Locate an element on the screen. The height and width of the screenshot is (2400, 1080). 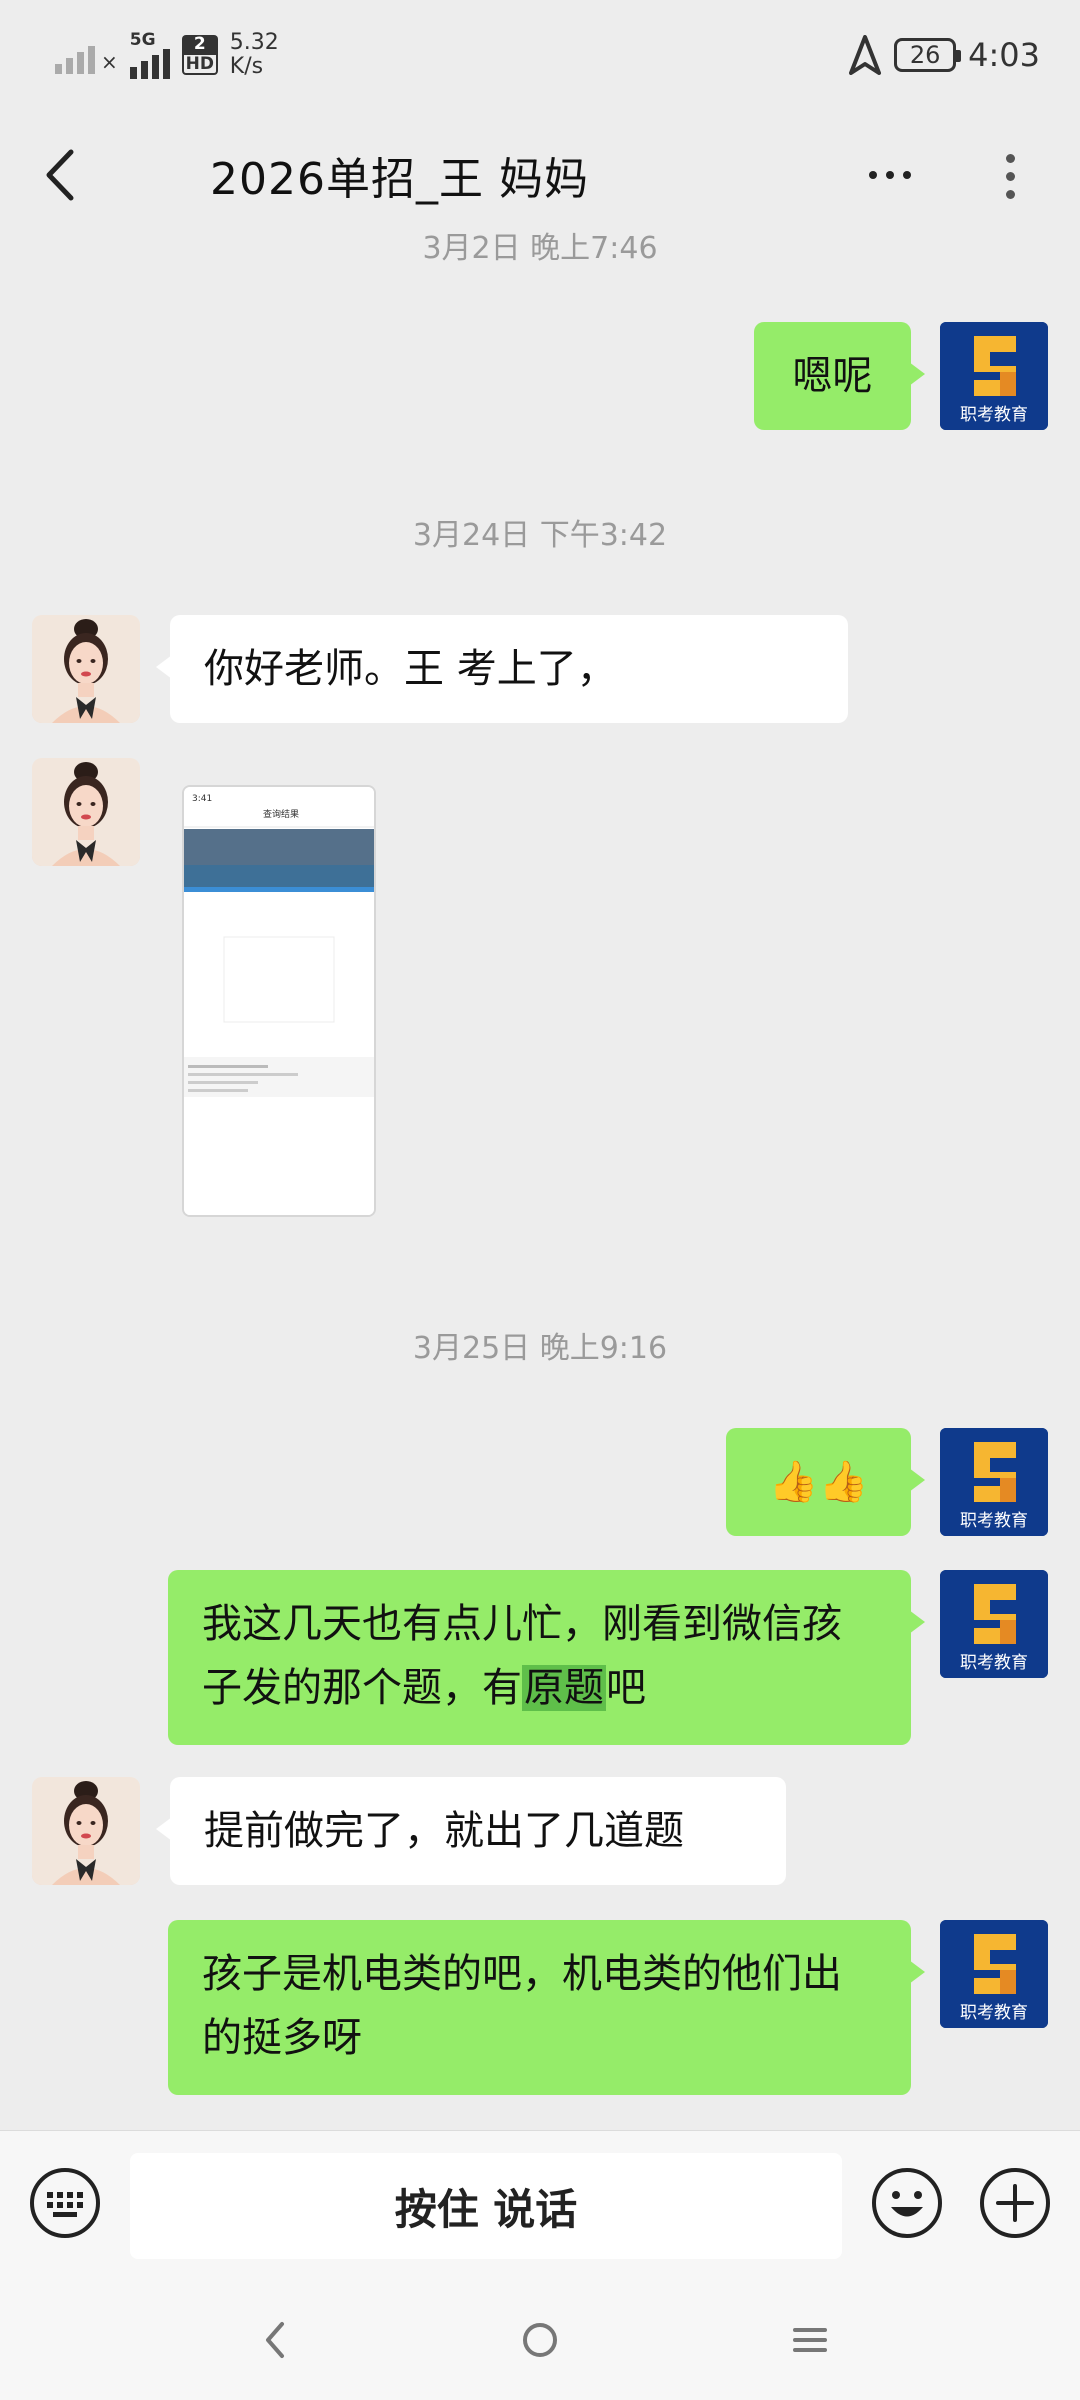
timestamp: 3月2日 晚上7:46 is located at coordinates (540, 248).